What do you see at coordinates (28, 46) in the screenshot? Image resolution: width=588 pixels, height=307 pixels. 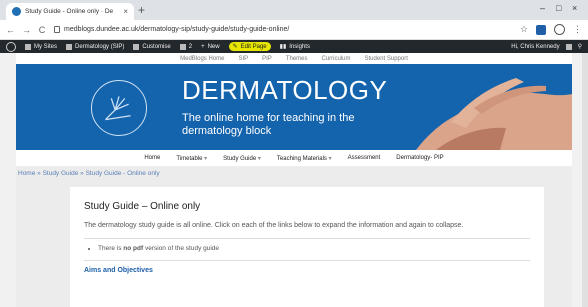 I see `sites-icon` at bounding box center [28, 46].